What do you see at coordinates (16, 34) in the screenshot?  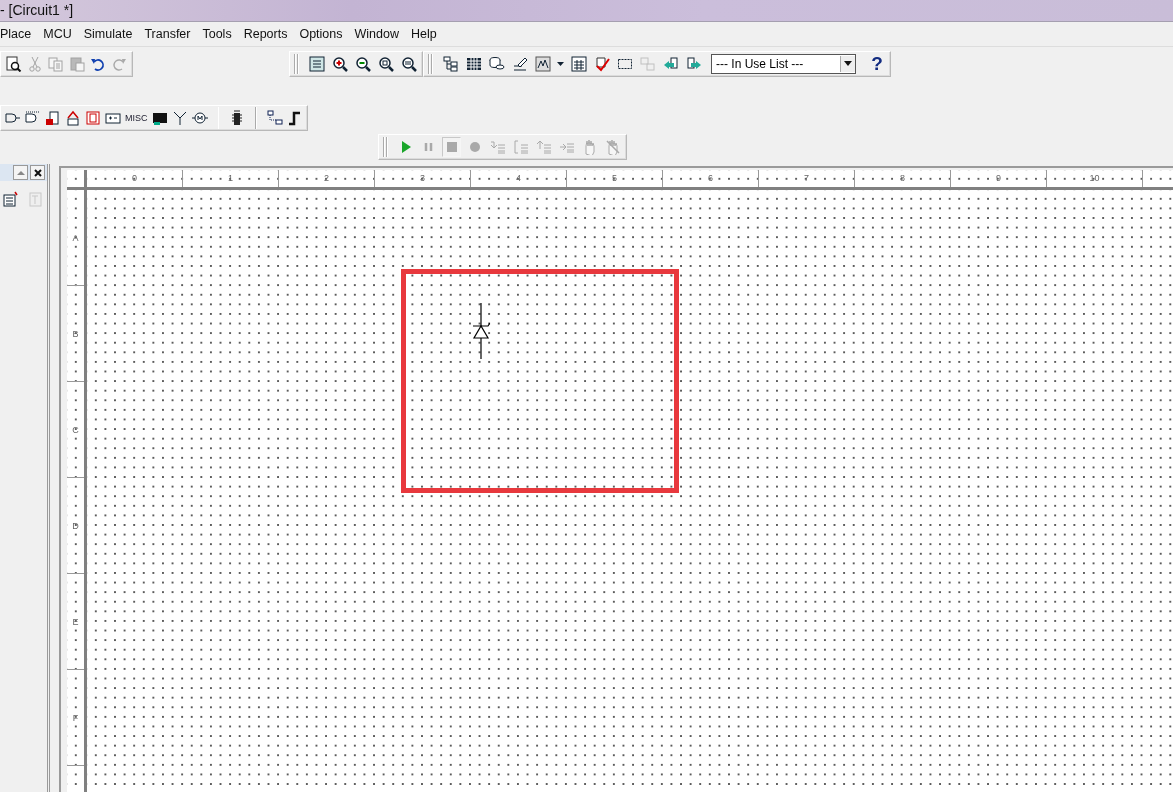 I see `menu-item: Place` at bounding box center [16, 34].